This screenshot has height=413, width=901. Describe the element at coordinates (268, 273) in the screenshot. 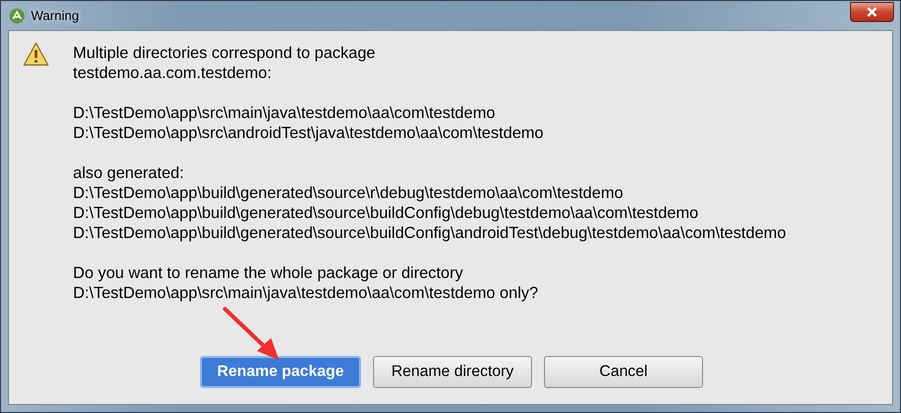

I see `message-line: Do you want to rename the whole package or directory` at that location.